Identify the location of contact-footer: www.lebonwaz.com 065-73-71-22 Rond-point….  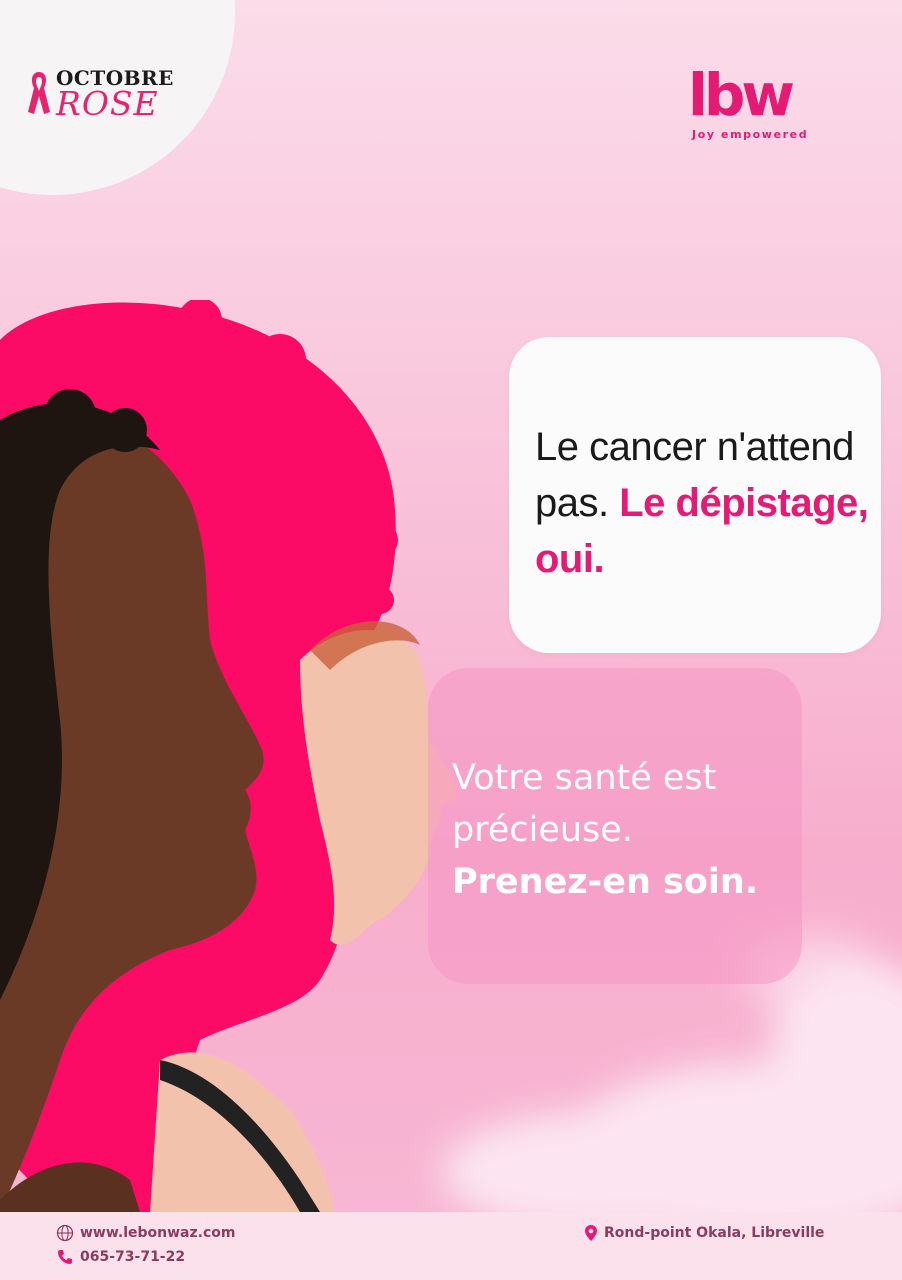
(451, 1246).